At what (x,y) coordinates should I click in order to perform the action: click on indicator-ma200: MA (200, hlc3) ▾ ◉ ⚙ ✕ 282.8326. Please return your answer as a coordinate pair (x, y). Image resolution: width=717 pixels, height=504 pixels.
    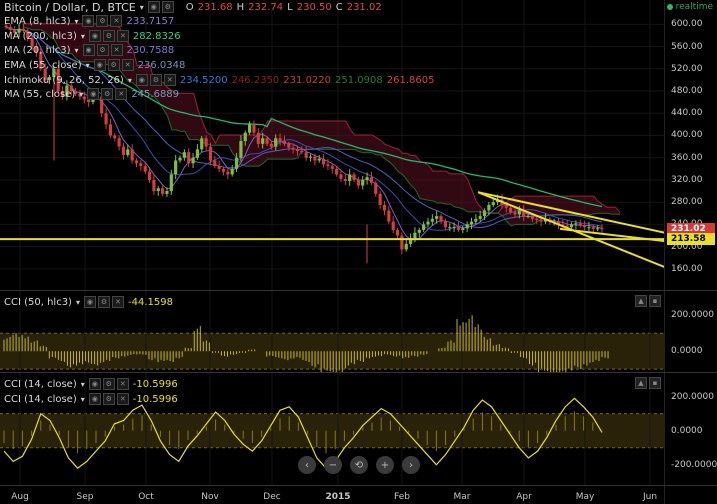
    Looking at the image, I should click on (92, 36).